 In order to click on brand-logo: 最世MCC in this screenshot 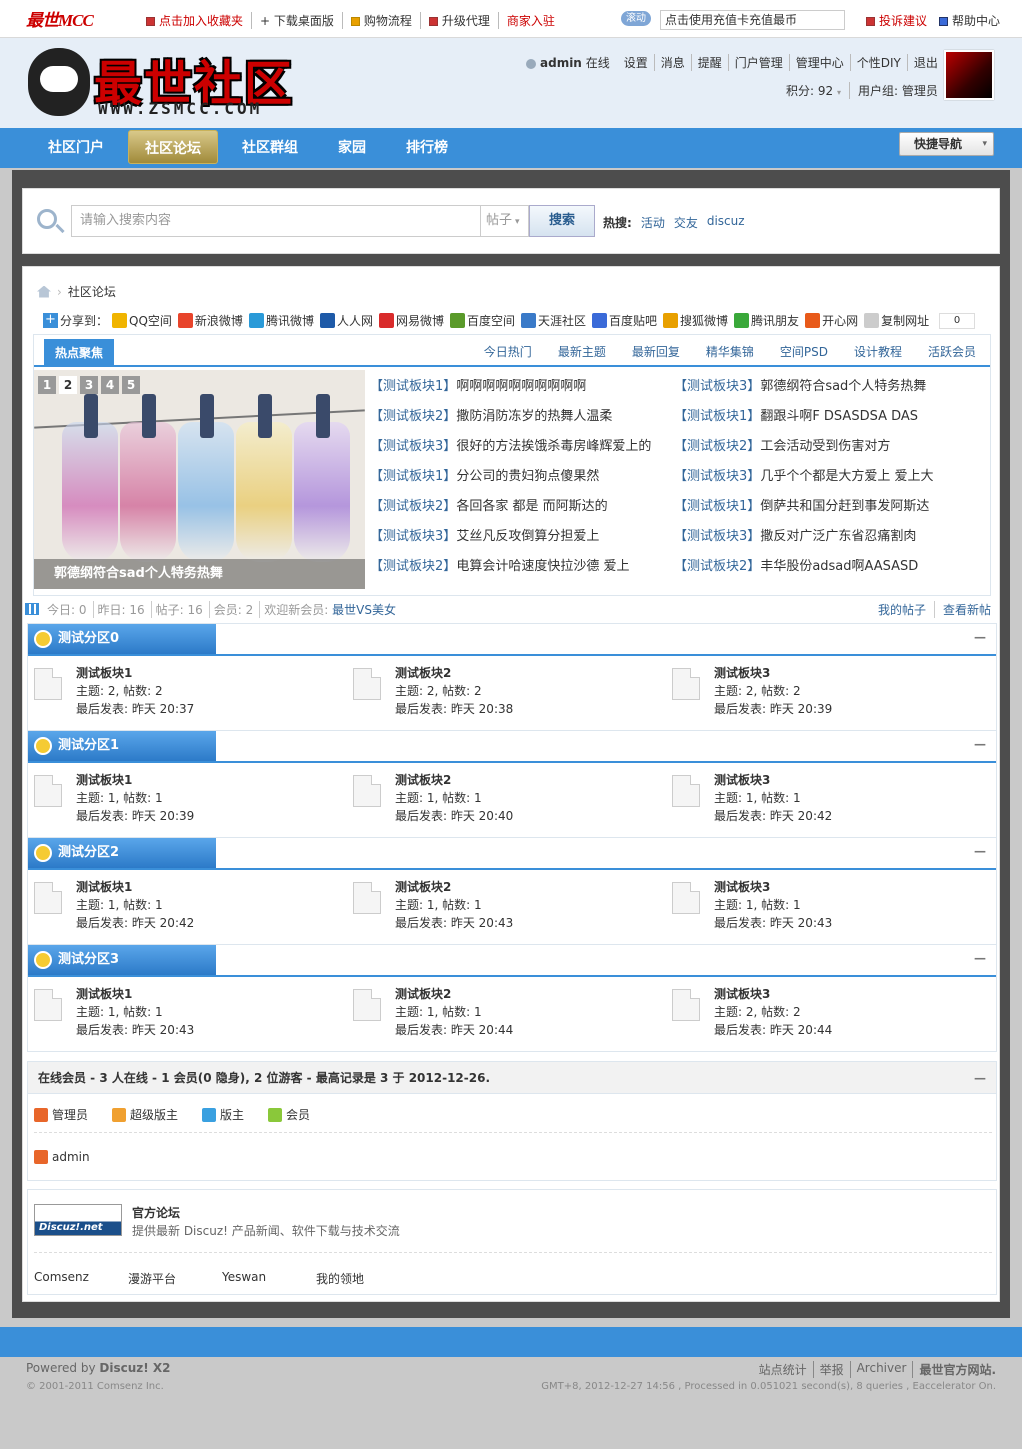, I will do `click(60, 18)`.